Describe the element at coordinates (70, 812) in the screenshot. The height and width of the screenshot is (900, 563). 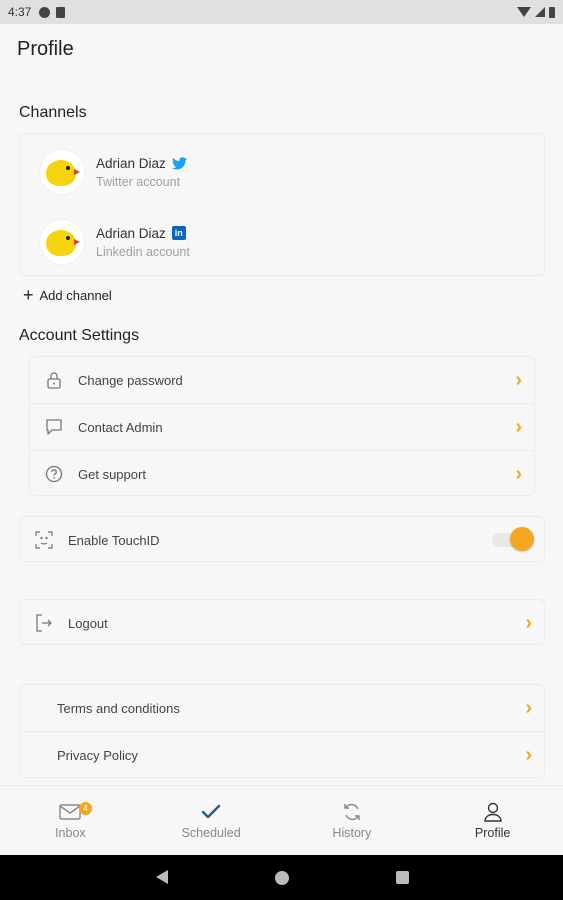
I see `inbox-icon` at that location.